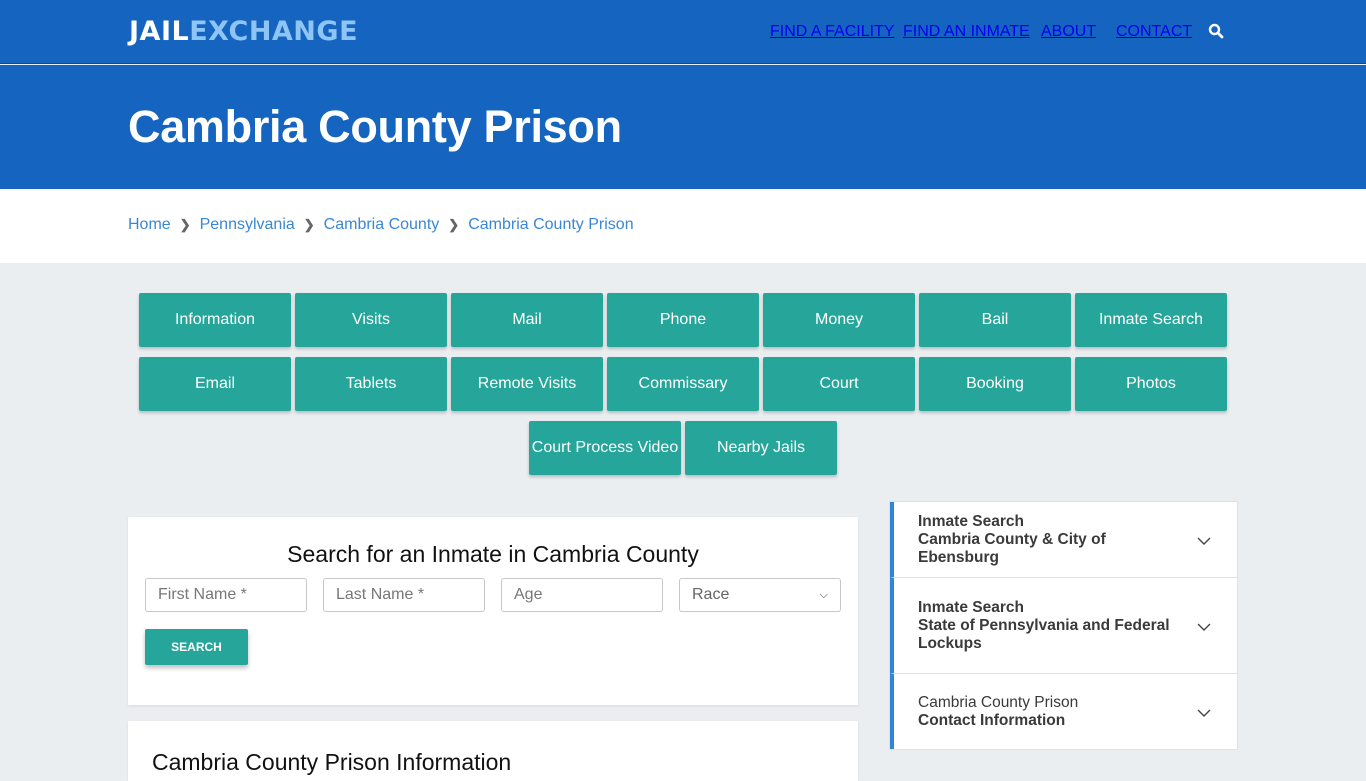 The width and height of the screenshot is (1366, 781). What do you see at coordinates (332, 762) in the screenshot?
I see `info-section-title: Cambria County Prison Information` at bounding box center [332, 762].